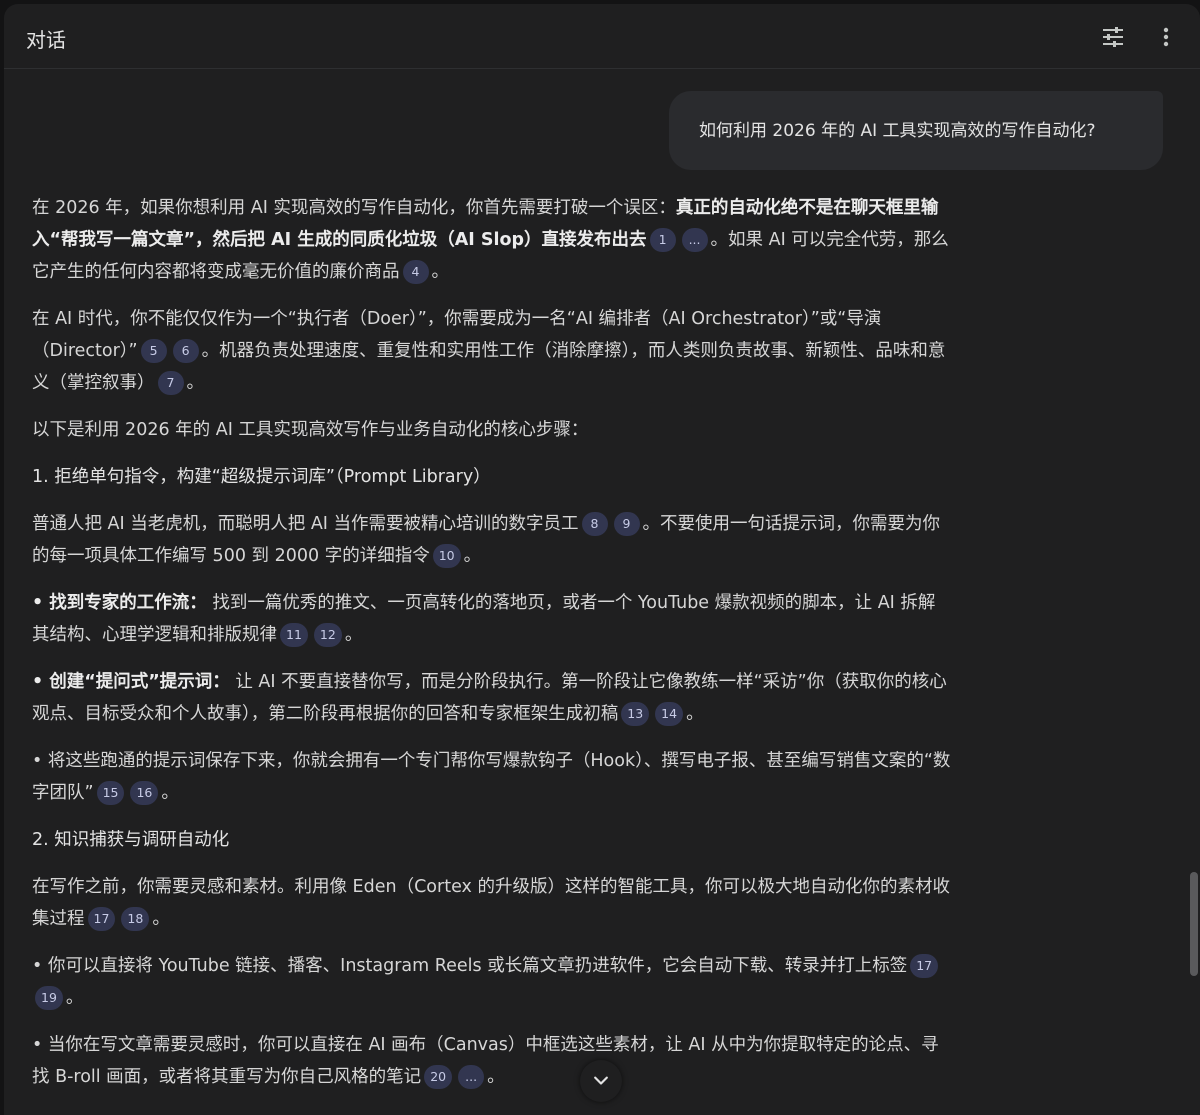 The width and height of the screenshot is (1200, 1115). I want to click on citation-chip: 8, so click(594, 524).